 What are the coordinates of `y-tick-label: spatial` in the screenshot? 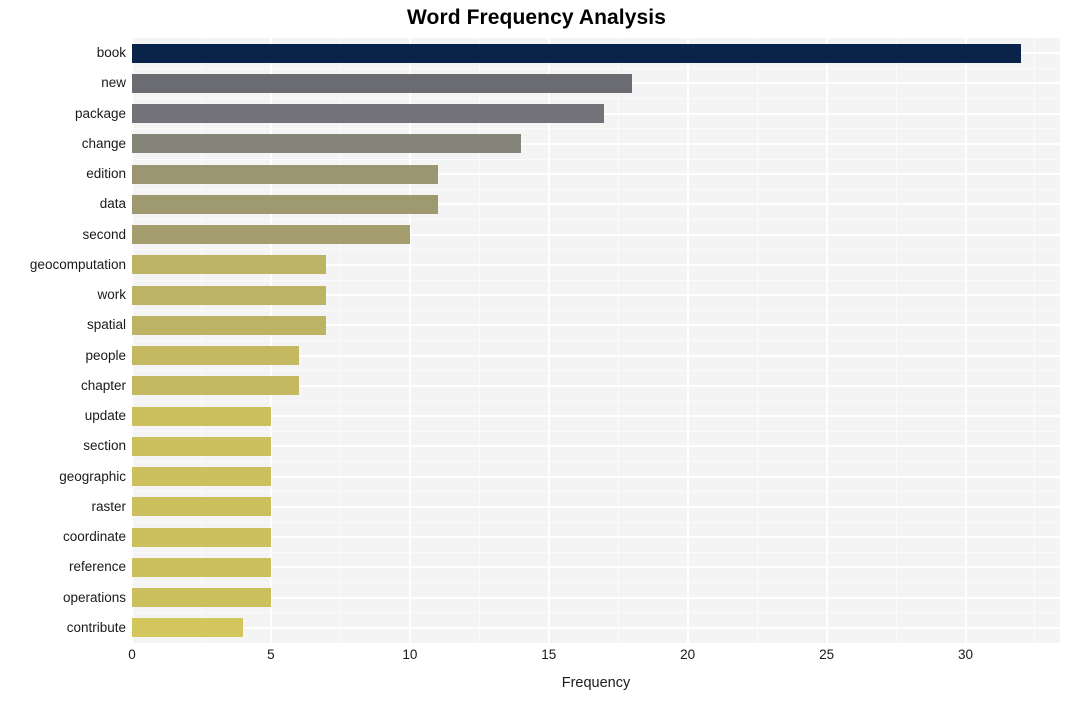 It's located at (106, 325).